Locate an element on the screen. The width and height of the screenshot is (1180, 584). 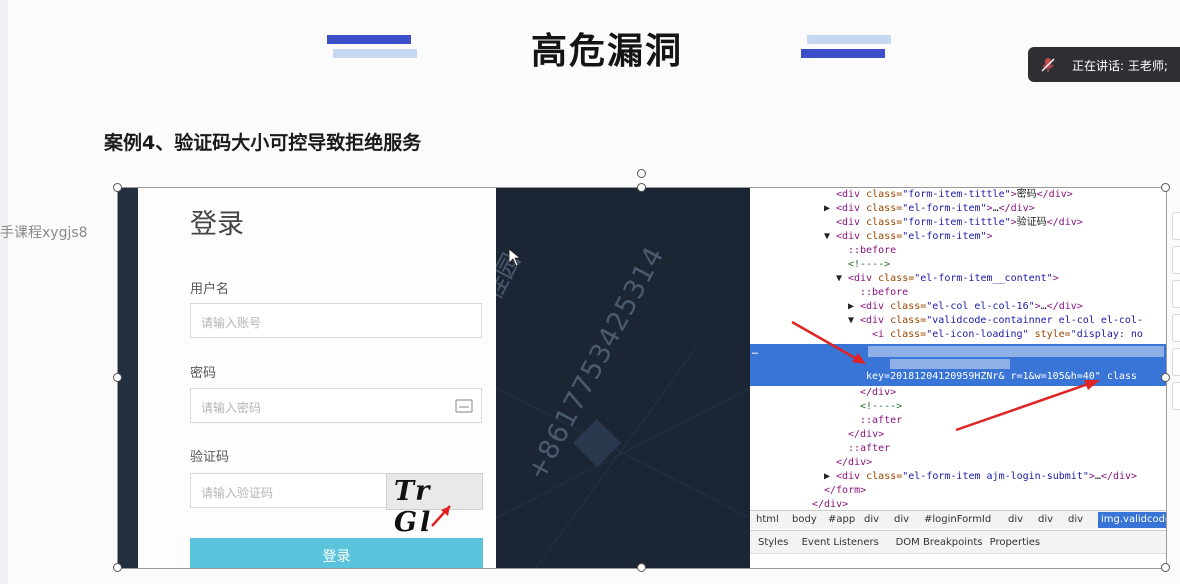
panel-tab: DOM Breakpoints is located at coordinates (939, 542).